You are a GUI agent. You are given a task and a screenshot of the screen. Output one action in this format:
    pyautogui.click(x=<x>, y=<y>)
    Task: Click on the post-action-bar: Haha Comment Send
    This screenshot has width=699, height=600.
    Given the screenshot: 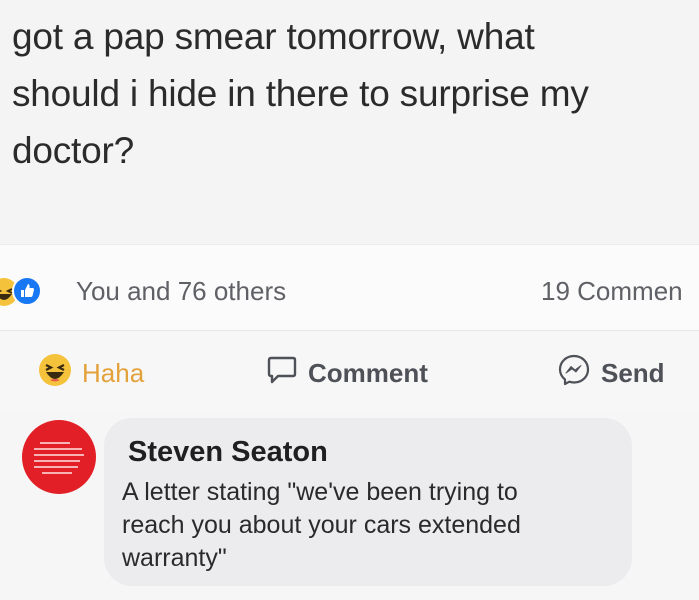 What is the action you would take?
    pyautogui.click(x=349, y=371)
    